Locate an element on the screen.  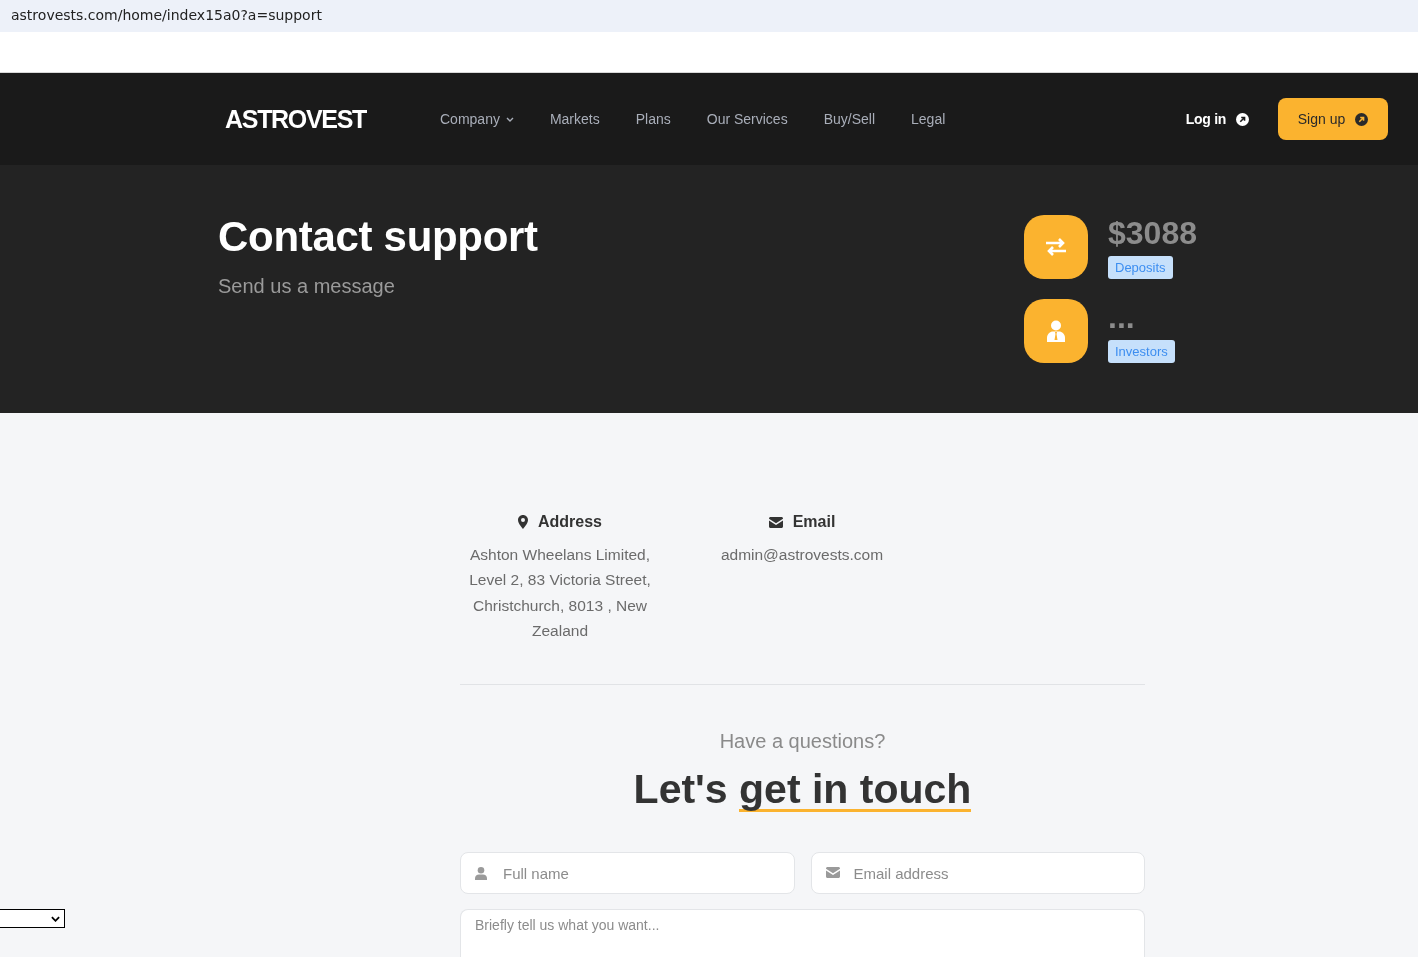
nav-link: Company is located at coordinates (477, 119).